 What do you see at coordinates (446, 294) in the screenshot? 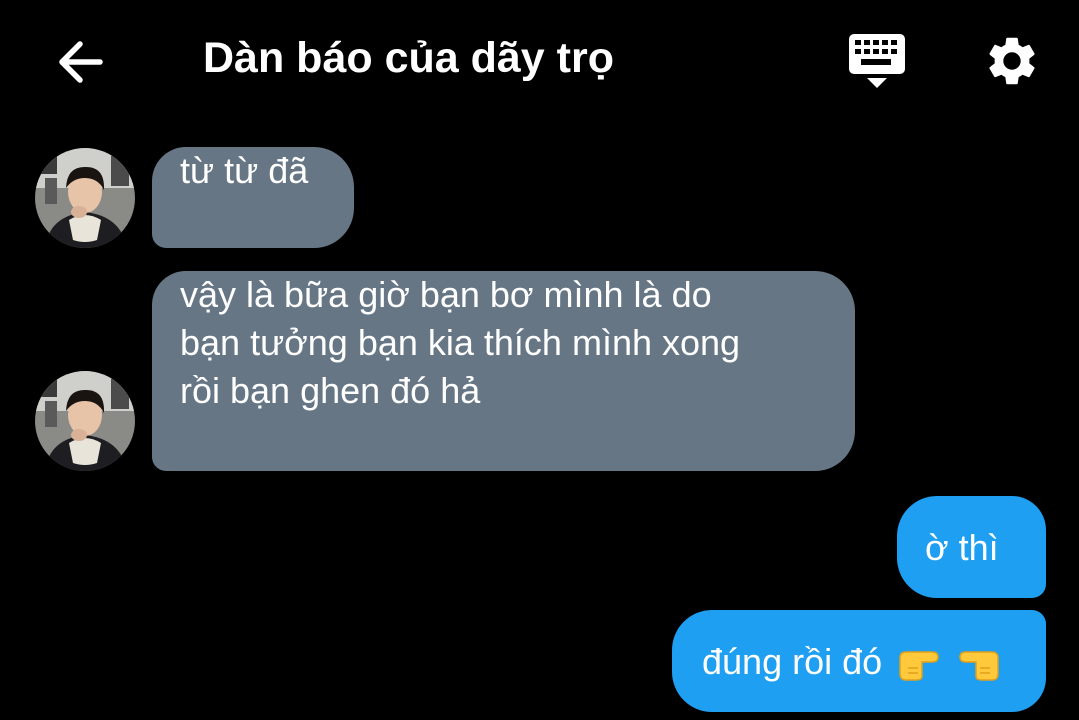
I see `message-text: vậy là bữa giờ bạn bơ mình là do` at bounding box center [446, 294].